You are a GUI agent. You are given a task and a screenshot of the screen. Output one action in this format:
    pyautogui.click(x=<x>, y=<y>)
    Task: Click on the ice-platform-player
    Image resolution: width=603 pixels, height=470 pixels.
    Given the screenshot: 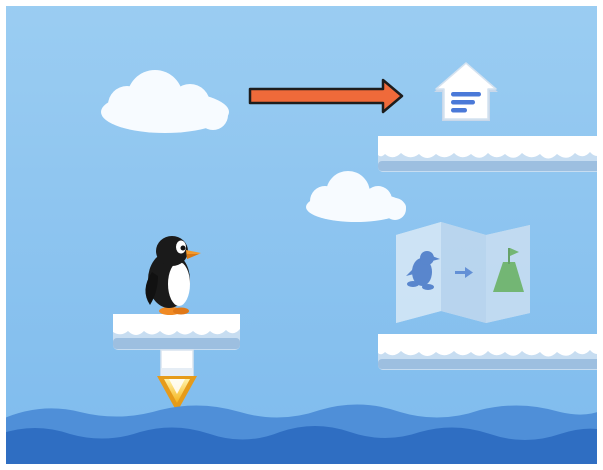 What is the action you would take?
    pyautogui.click(x=176, y=332)
    